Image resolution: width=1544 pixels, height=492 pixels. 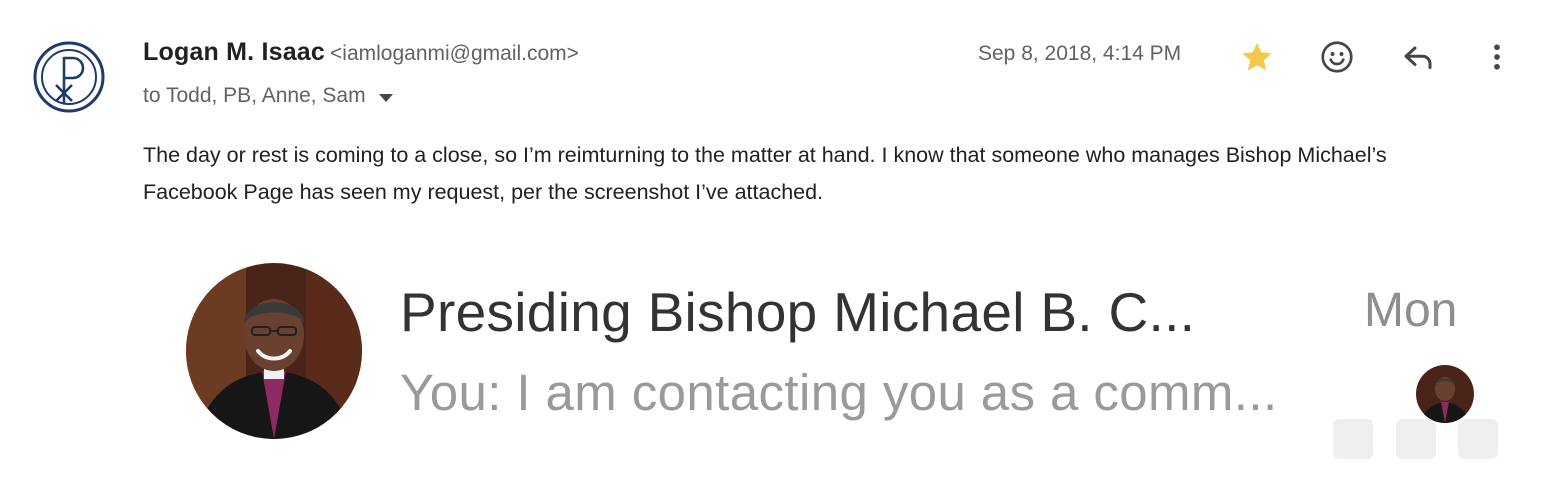 I want to click on bishop-portrait-image, so click(x=274, y=351).